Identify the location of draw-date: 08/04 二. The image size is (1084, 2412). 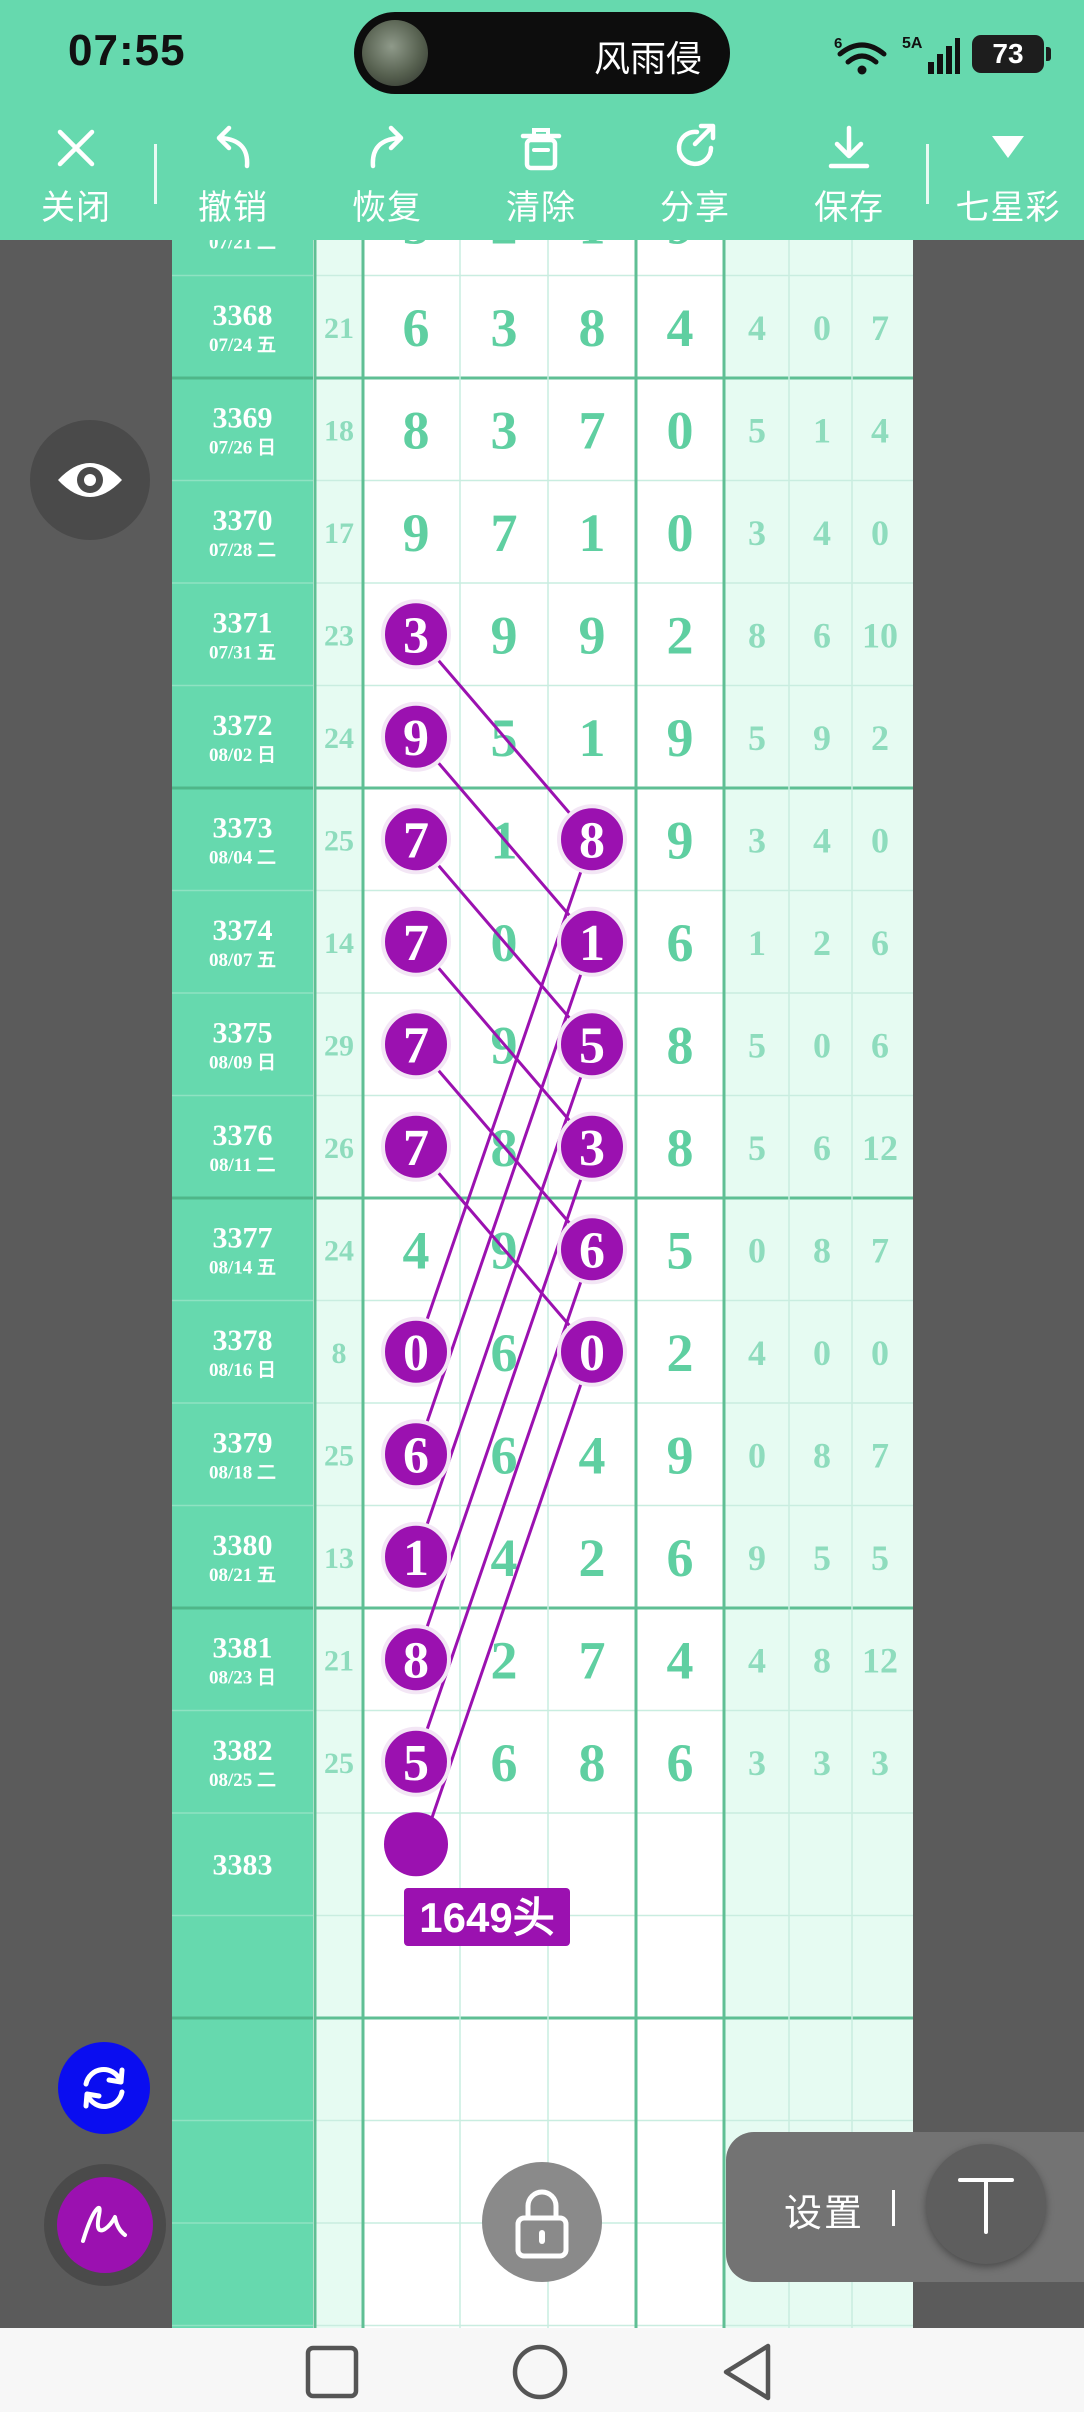
(242, 857).